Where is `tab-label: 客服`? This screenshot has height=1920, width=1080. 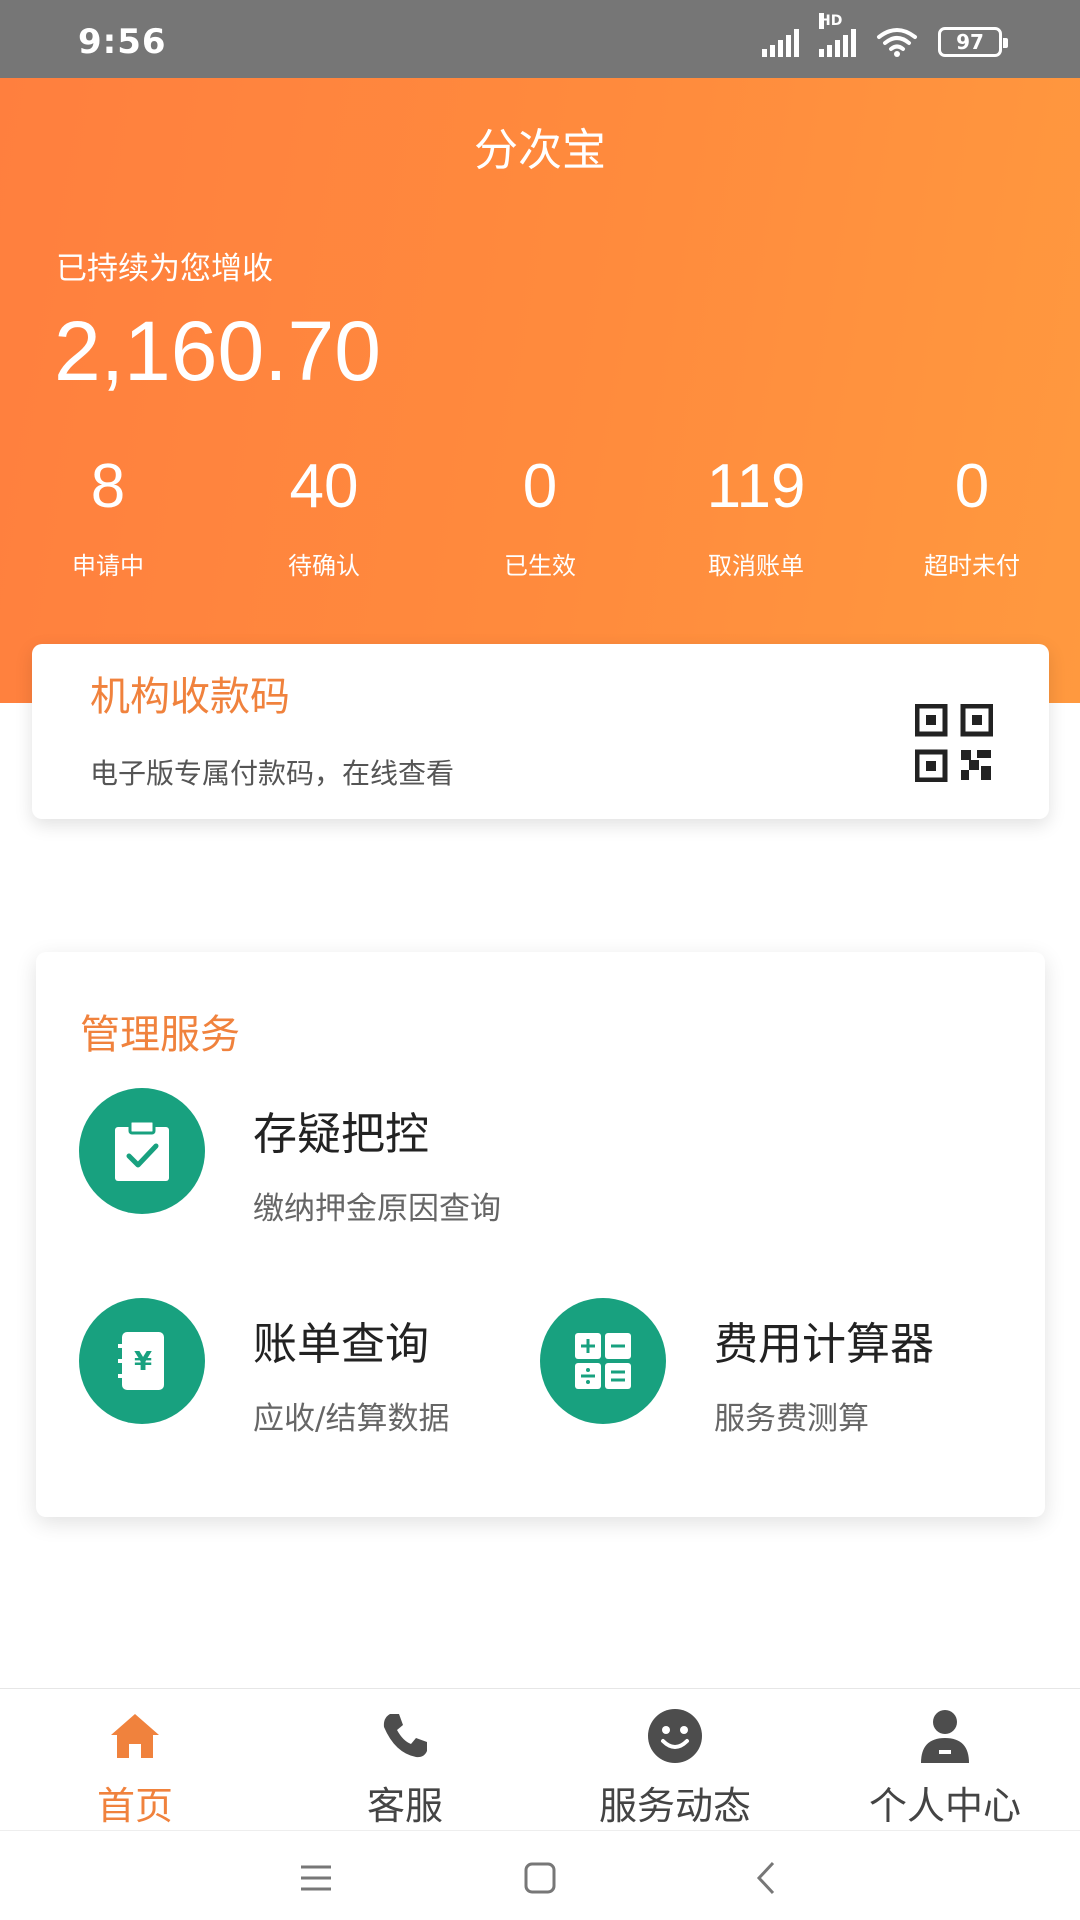 tab-label: 客服 is located at coordinates (404, 1806).